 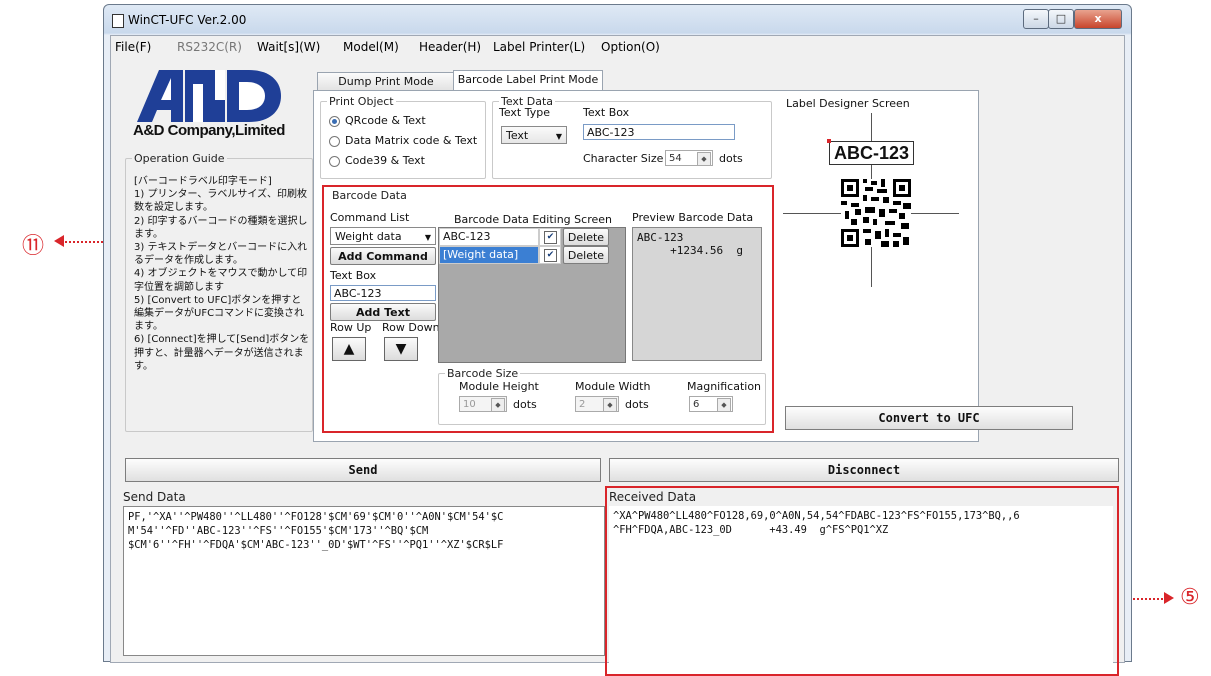 I want to click on module-width-unit: dots, so click(x=637, y=404).